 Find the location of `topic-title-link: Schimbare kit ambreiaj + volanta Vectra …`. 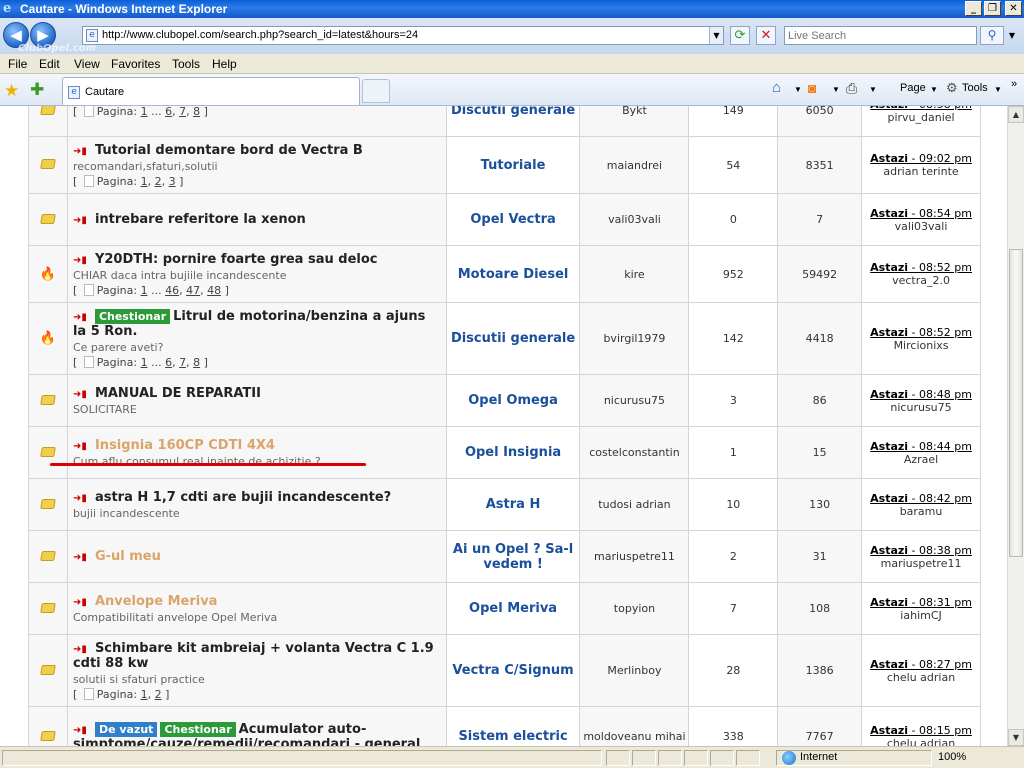

topic-title-link: Schimbare kit ambreiaj + volanta Vectra … is located at coordinates (253, 656).